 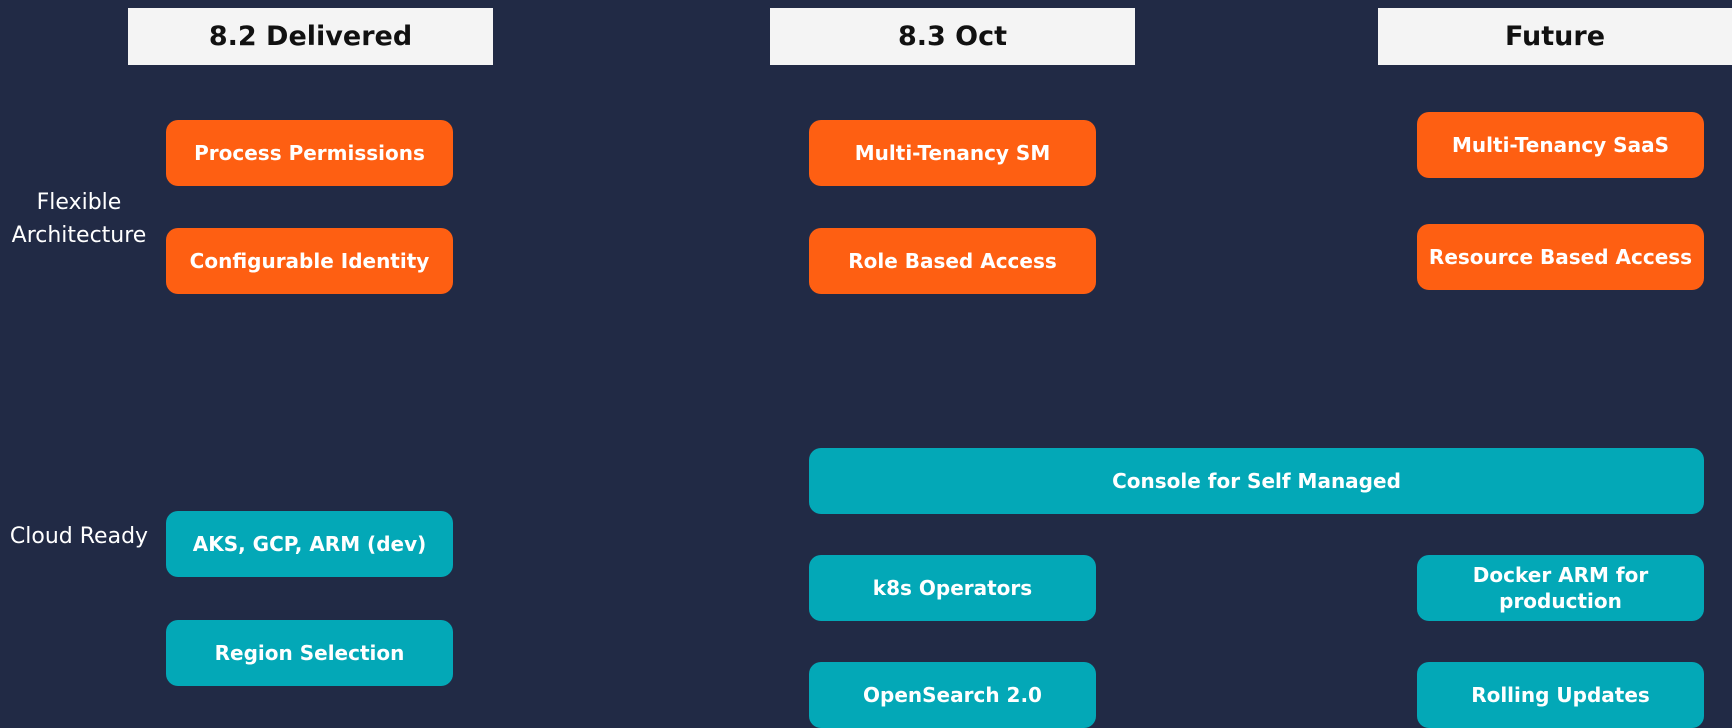 I want to click on item-multi-tenancy-saas: Multi-Tenancy SaaS, so click(x=1560, y=145).